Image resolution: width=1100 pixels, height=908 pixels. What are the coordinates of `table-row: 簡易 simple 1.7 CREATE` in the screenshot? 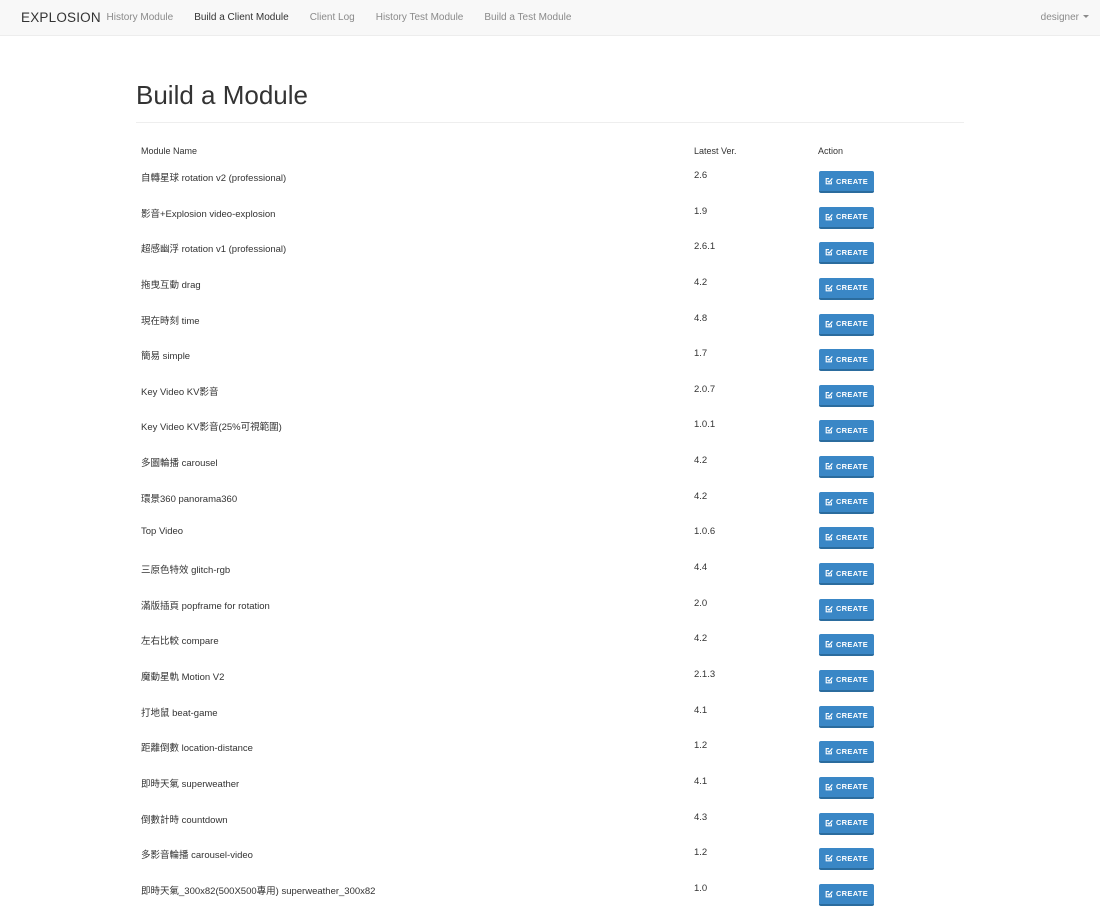 It's located at (550, 356).